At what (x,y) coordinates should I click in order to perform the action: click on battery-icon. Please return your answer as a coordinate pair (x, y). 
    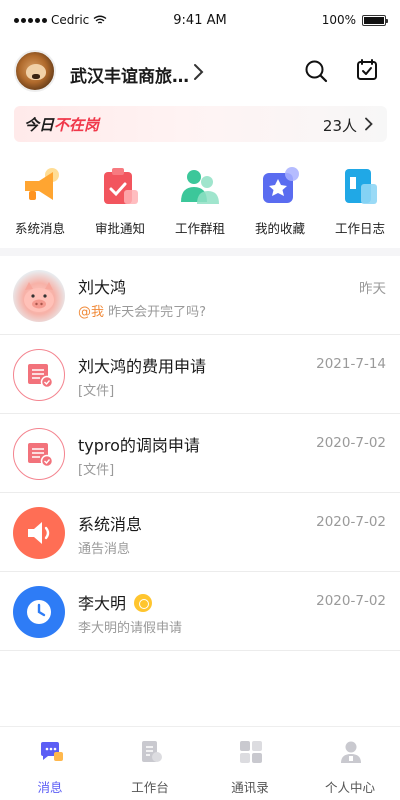
    Looking at the image, I should click on (375, 20).